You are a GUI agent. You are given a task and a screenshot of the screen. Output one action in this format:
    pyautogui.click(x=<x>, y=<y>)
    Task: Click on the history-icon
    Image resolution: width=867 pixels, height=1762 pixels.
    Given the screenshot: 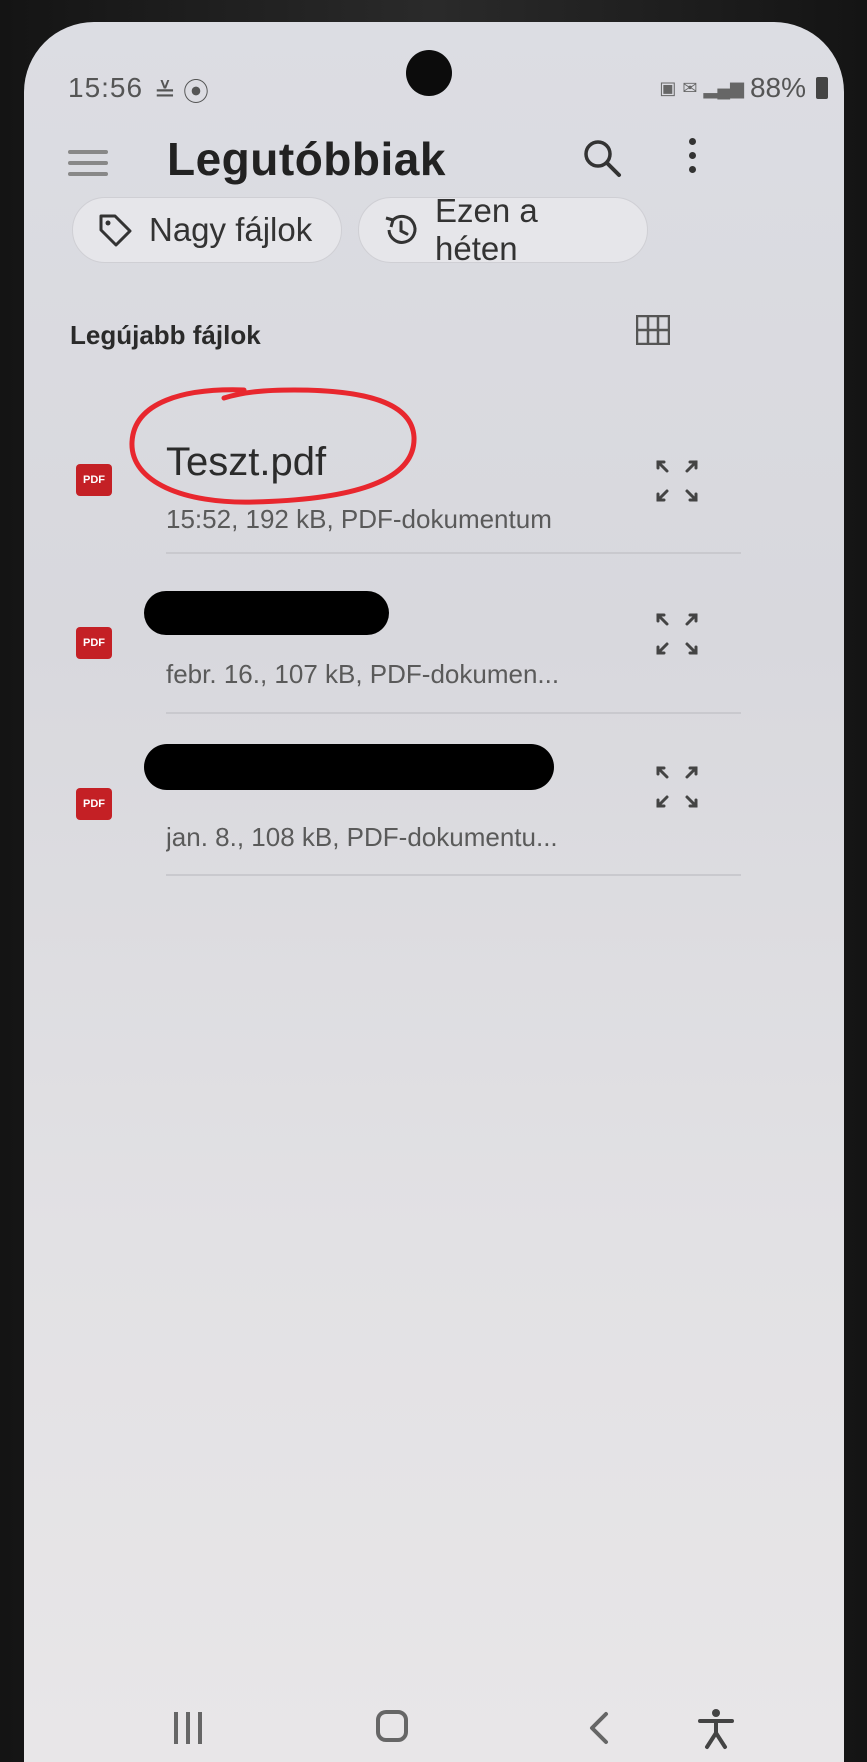 What is the action you would take?
    pyautogui.click(x=401, y=229)
    